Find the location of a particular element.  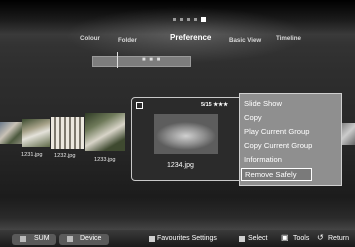

menu-item-copy-current-group: Copy Current Group is located at coordinates (278, 145).